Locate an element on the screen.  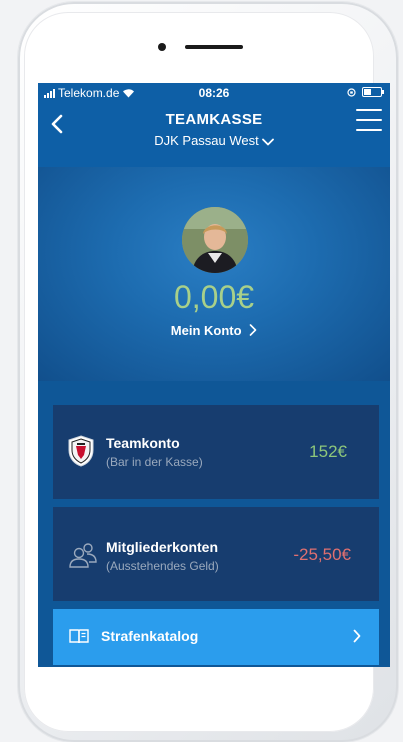
team-account-title: Teamkonto is located at coordinates (143, 443).